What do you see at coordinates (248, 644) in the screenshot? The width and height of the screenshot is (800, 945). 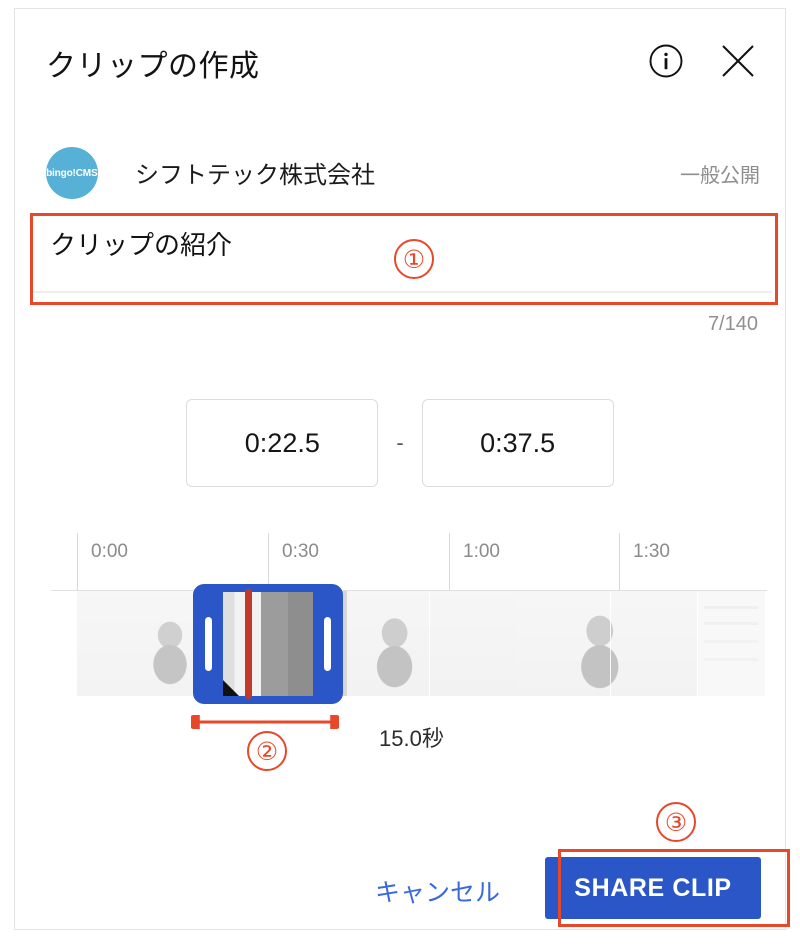 I see `playhead-marker` at bounding box center [248, 644].